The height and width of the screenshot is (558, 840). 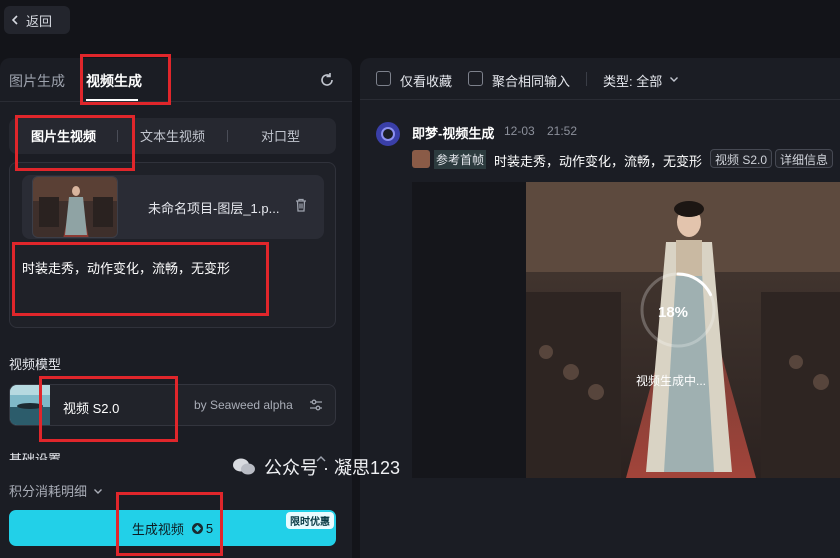 What do you see at coordinates (37, 81) in the screenshot?
I see `tab-image-generation: 图片生成` at bounding box center [37, 81].